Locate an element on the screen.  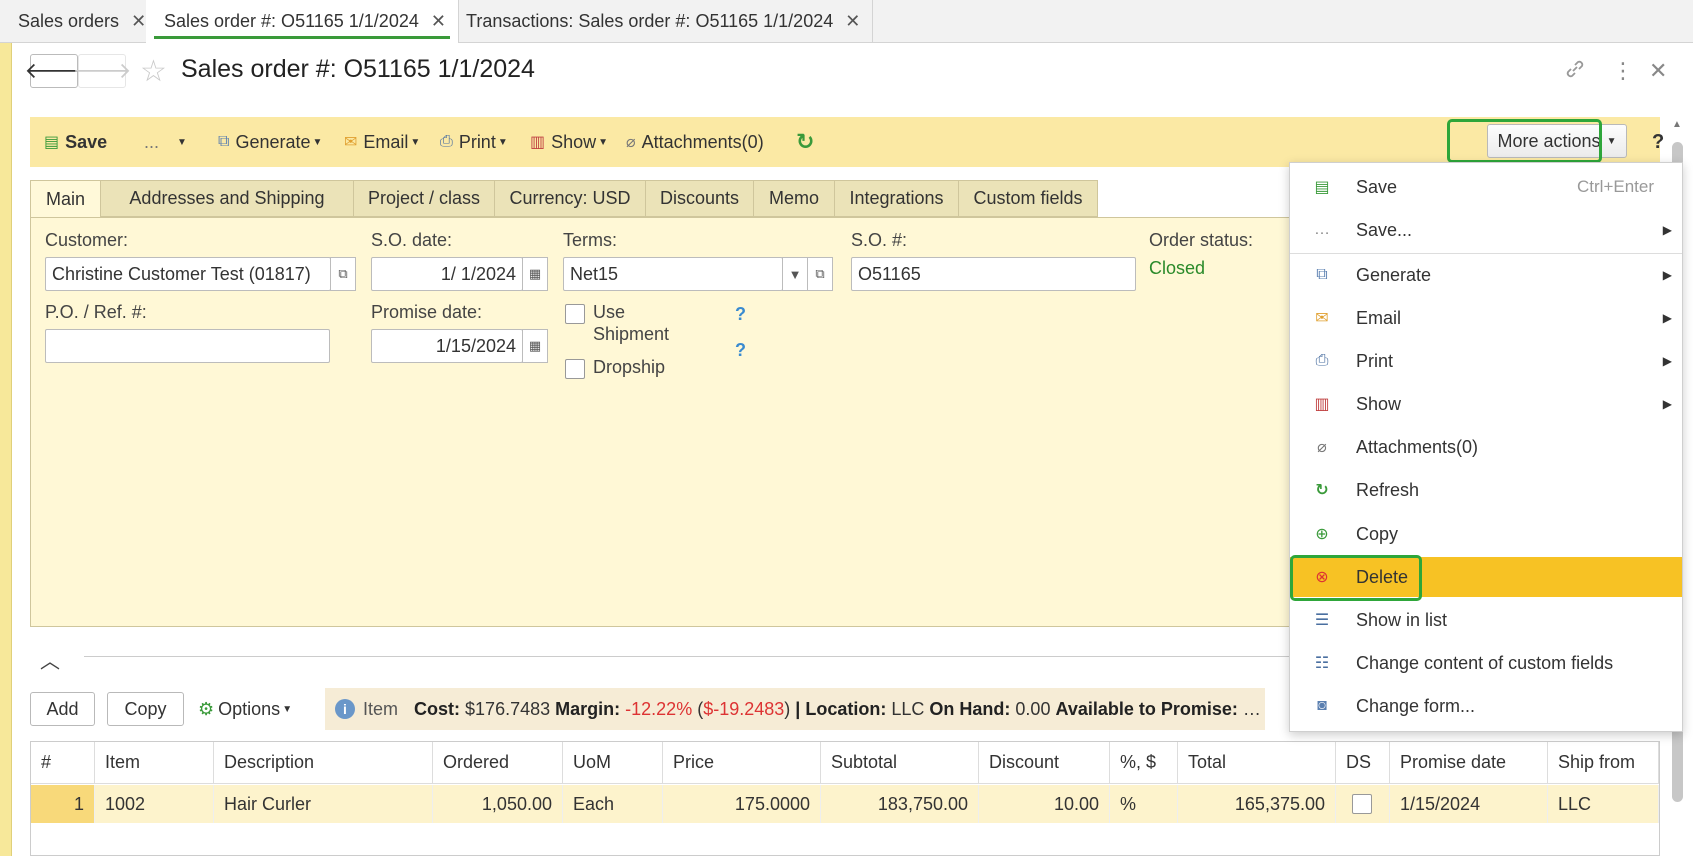
column-header: Price is located at coordinates (742, 763).